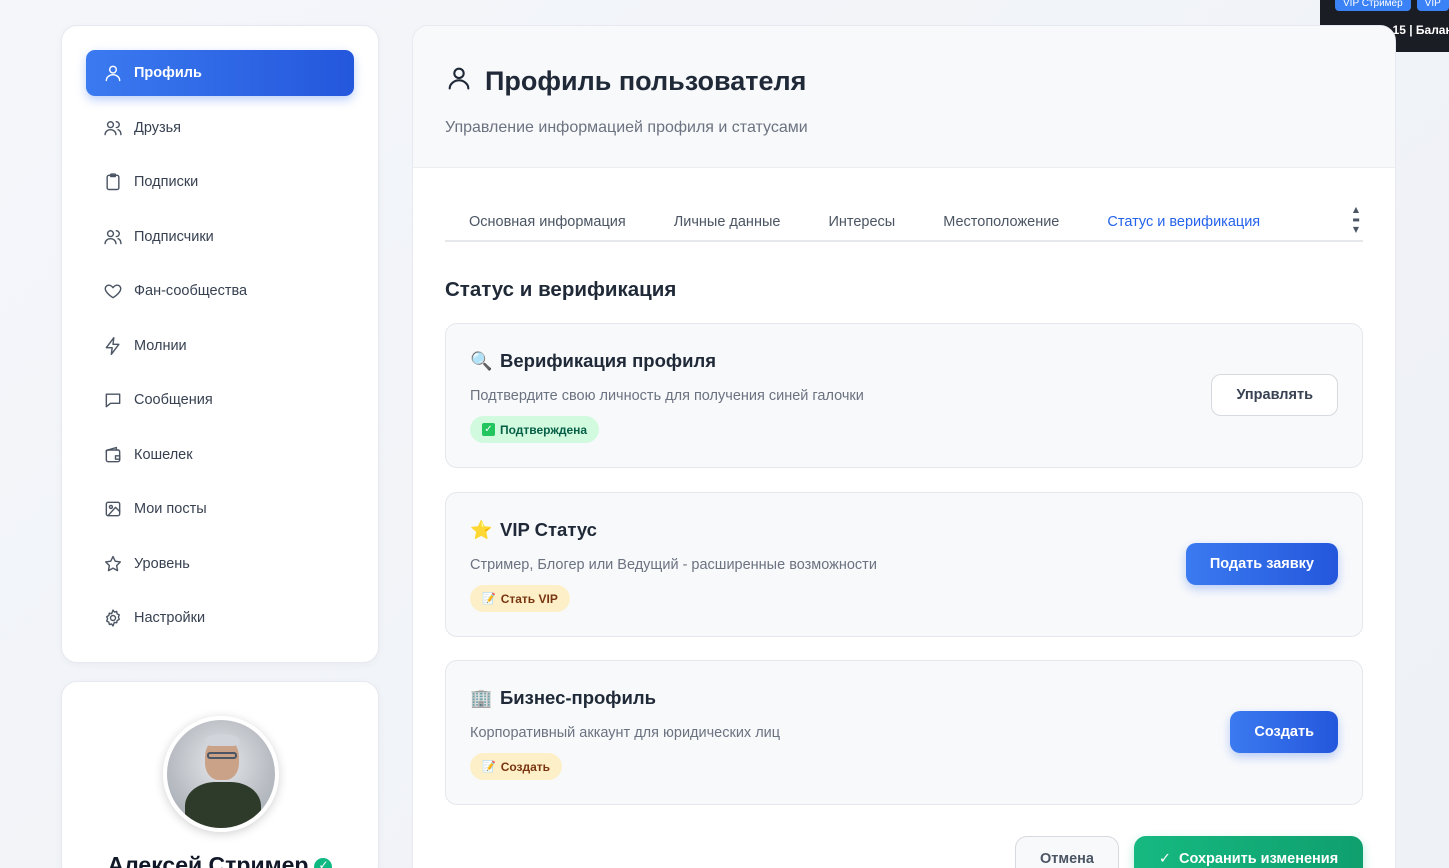 The image size is (1449, 868). What do you see at coordinates (1067, 852) in the screenshot?
I see `cancel-button: Отмена` at bounding box center [1067, 852].